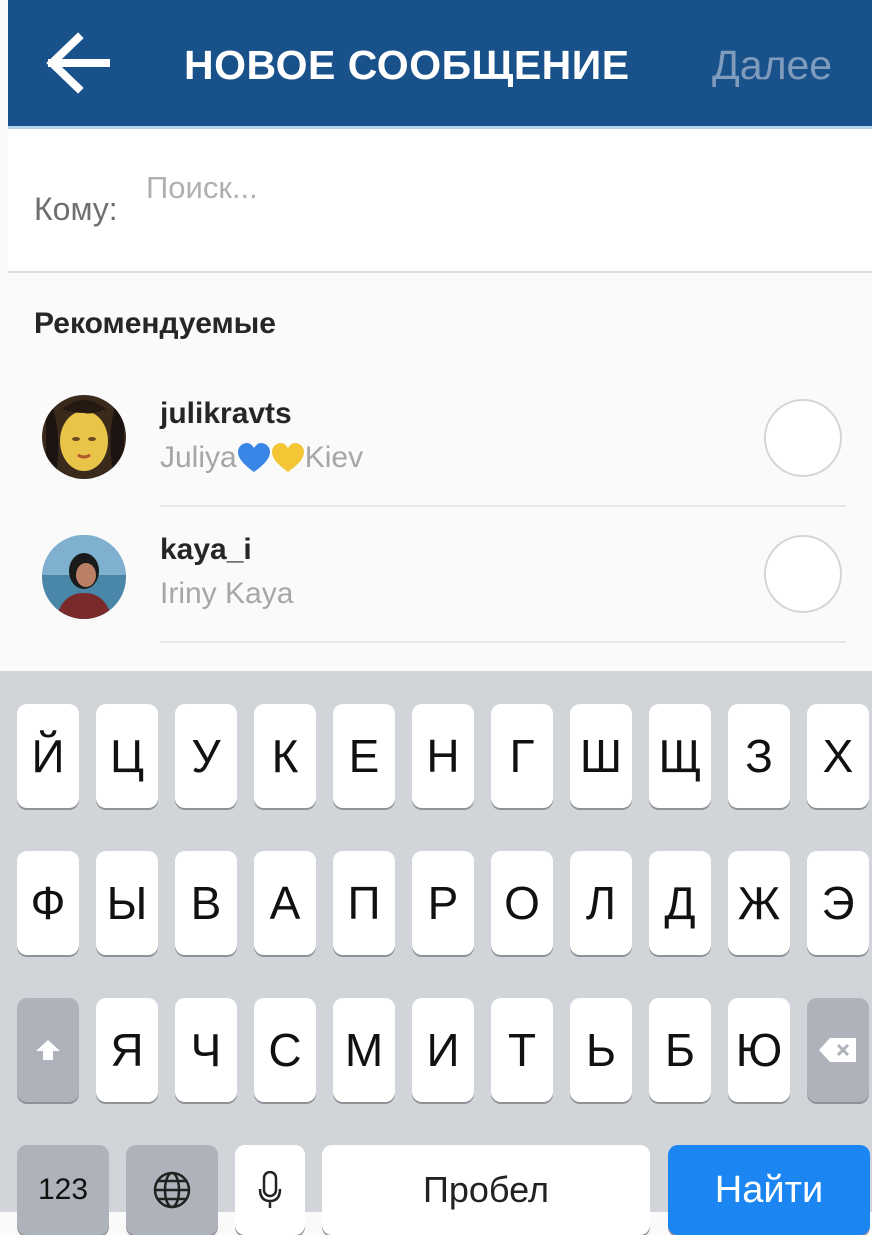 This screenshot has height=1235, width=872. I want to click on search-key: Найти, so click(769, 1190).